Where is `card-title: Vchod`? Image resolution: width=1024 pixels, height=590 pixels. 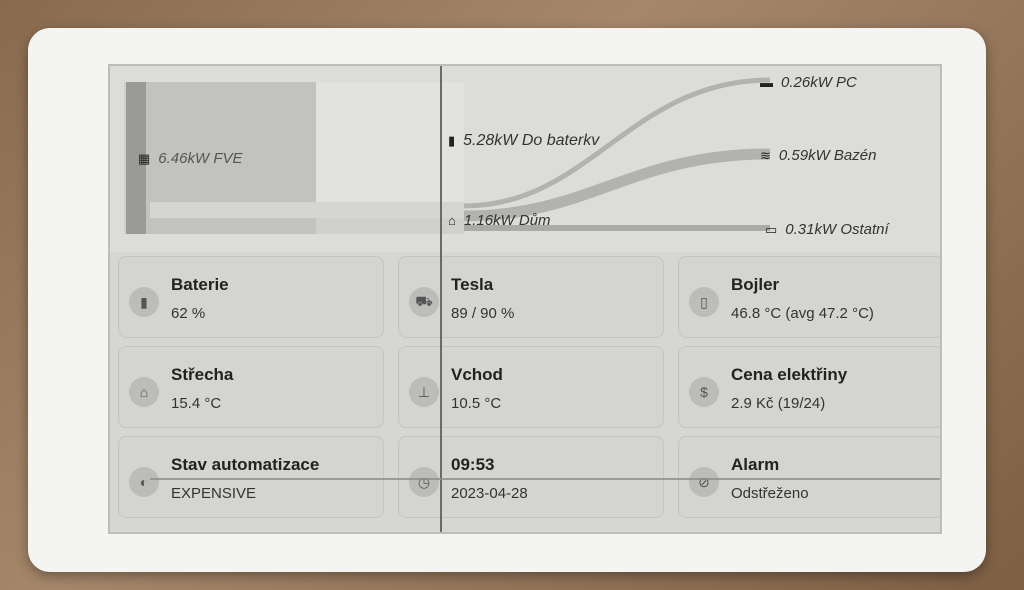
card-title: Vchod is located at coordinates (477, 374).